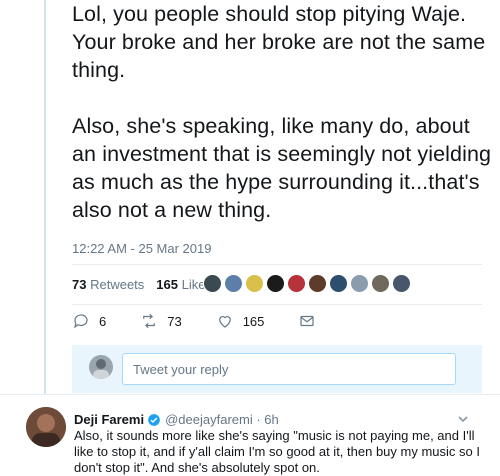  Describe the element at coordinates (89, 321) in the screenshot. I see `reply-action-button: 6` at that location.